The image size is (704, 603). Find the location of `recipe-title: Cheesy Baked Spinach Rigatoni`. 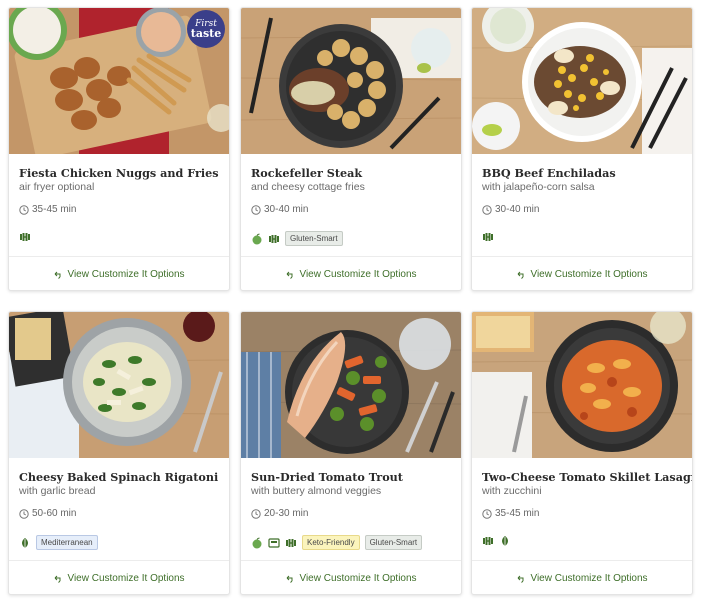

recipe-title: Cheesy Baked Spinach Rigatoni is located at coordinates (120, 477).